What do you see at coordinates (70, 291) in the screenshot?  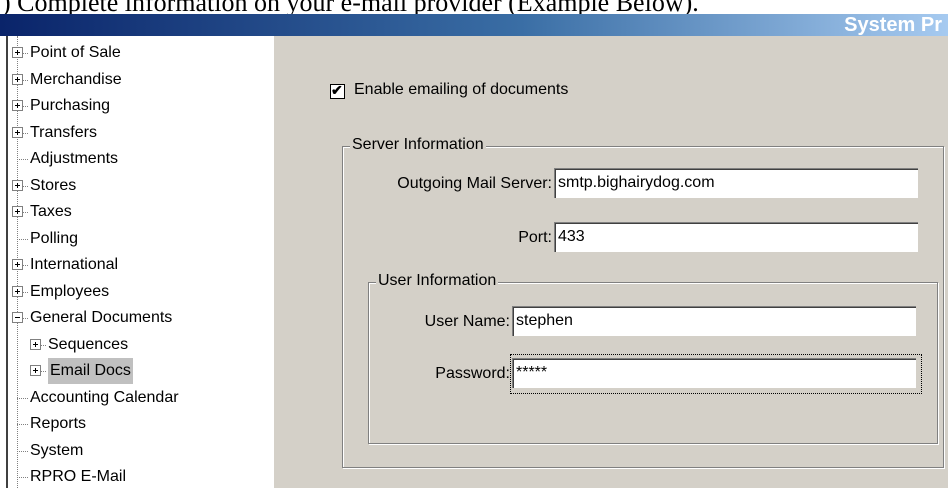 I see `tree-item-label: Employees` at bounding box center [70, 291].